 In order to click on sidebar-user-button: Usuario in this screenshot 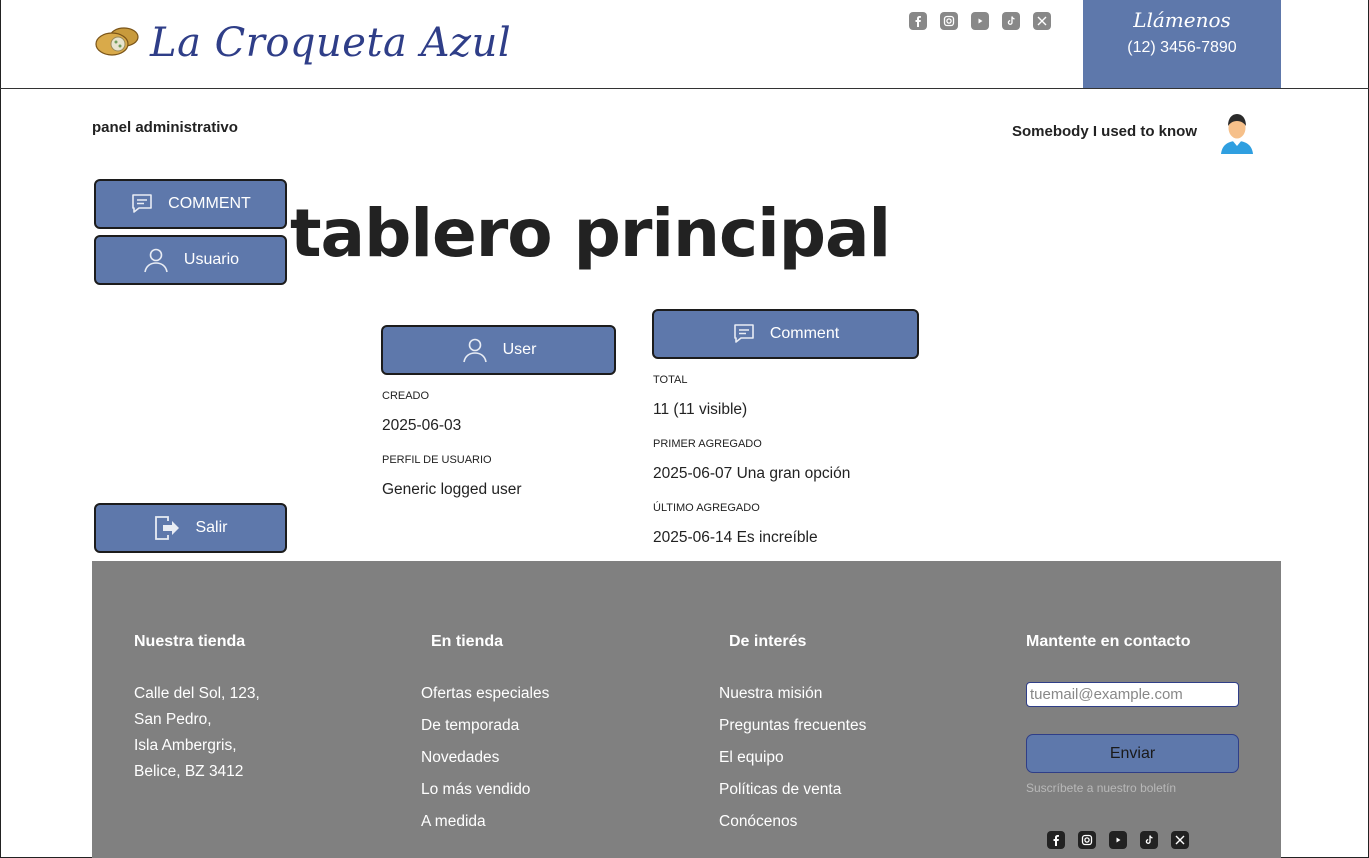, I will do `click(190, 260)`.